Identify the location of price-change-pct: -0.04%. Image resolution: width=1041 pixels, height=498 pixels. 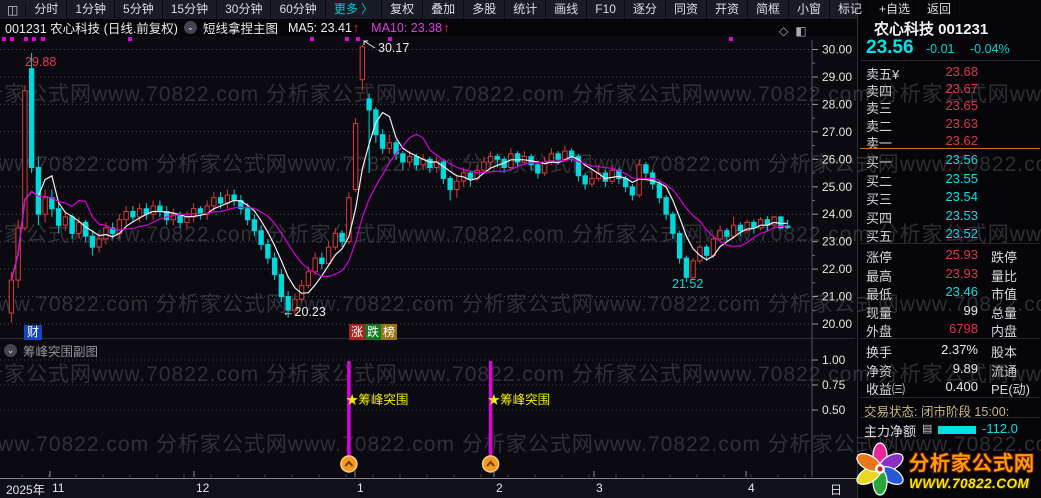
(990, 49).